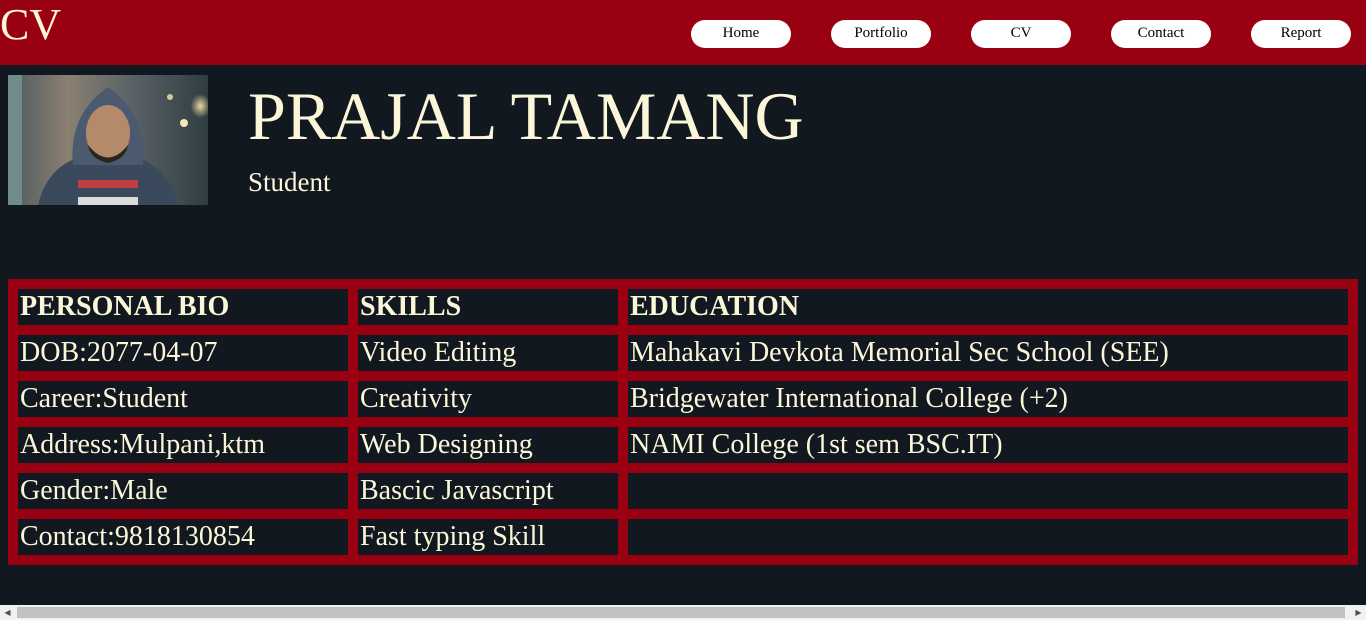 The height and width of the screenshot is (620, 1366). I want to click on nav-portfolio-button: Portfolio, so click(881, 34).